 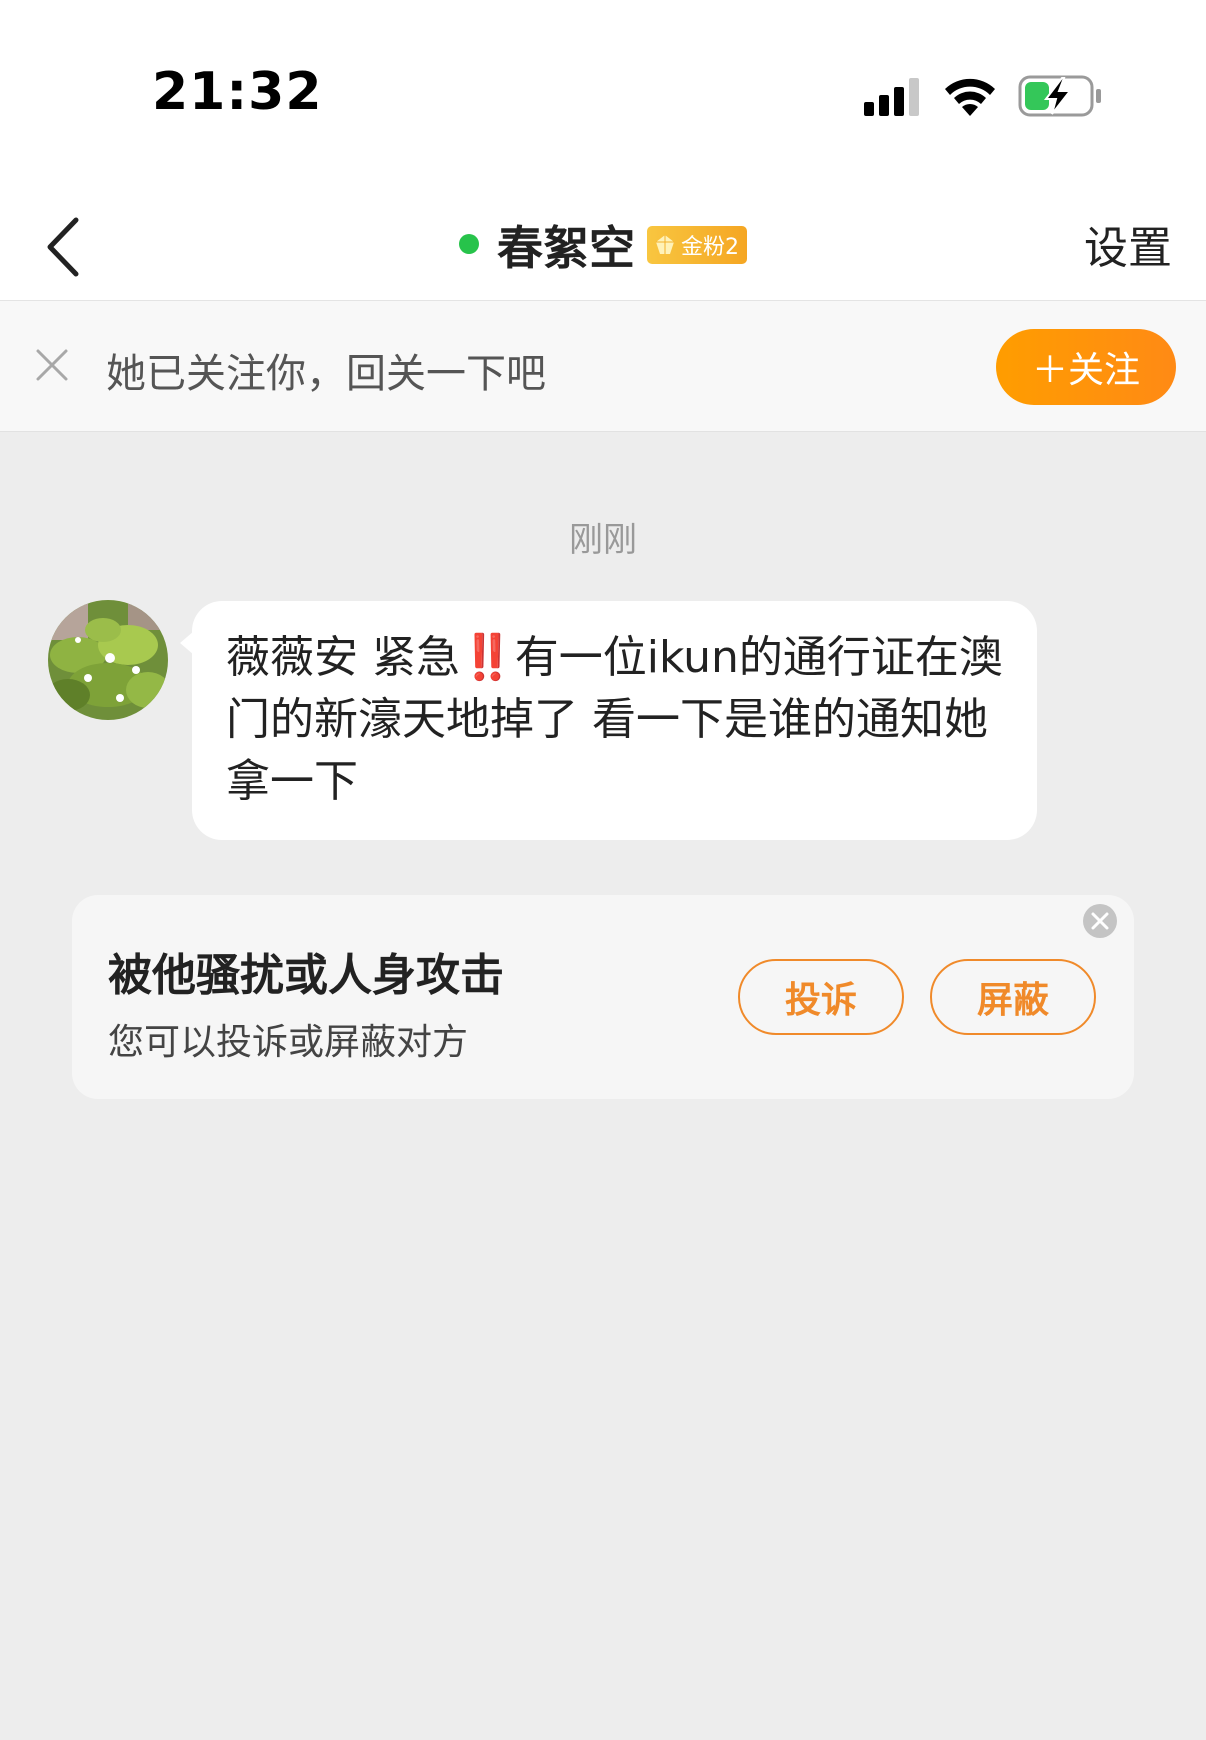 What do you see at coordinates (487, 657) in the screenshot?
I see `double-exclamation-emoji: ‼️` at bounding box center [487, 657].